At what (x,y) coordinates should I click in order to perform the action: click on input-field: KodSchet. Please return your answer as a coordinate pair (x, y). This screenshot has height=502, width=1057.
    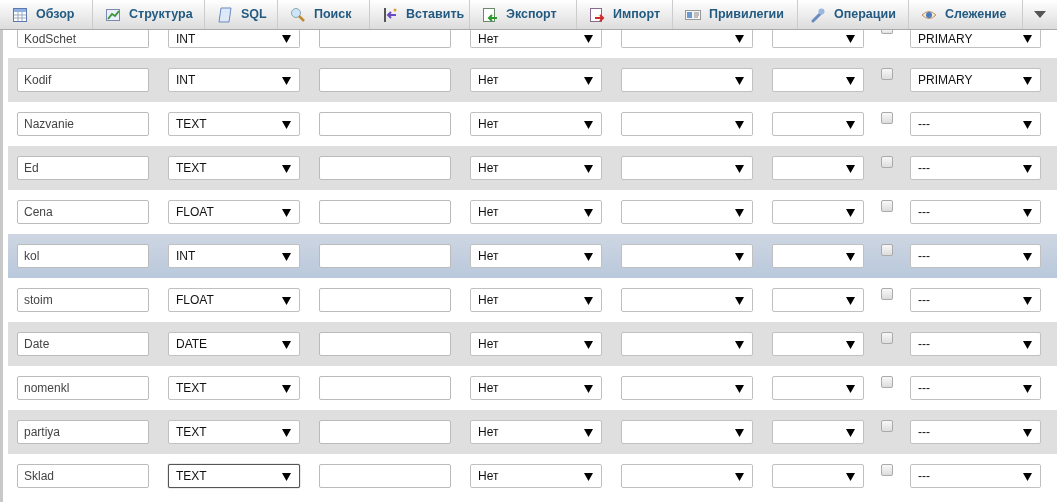
    Looking at the image, I should click on (83, 39).